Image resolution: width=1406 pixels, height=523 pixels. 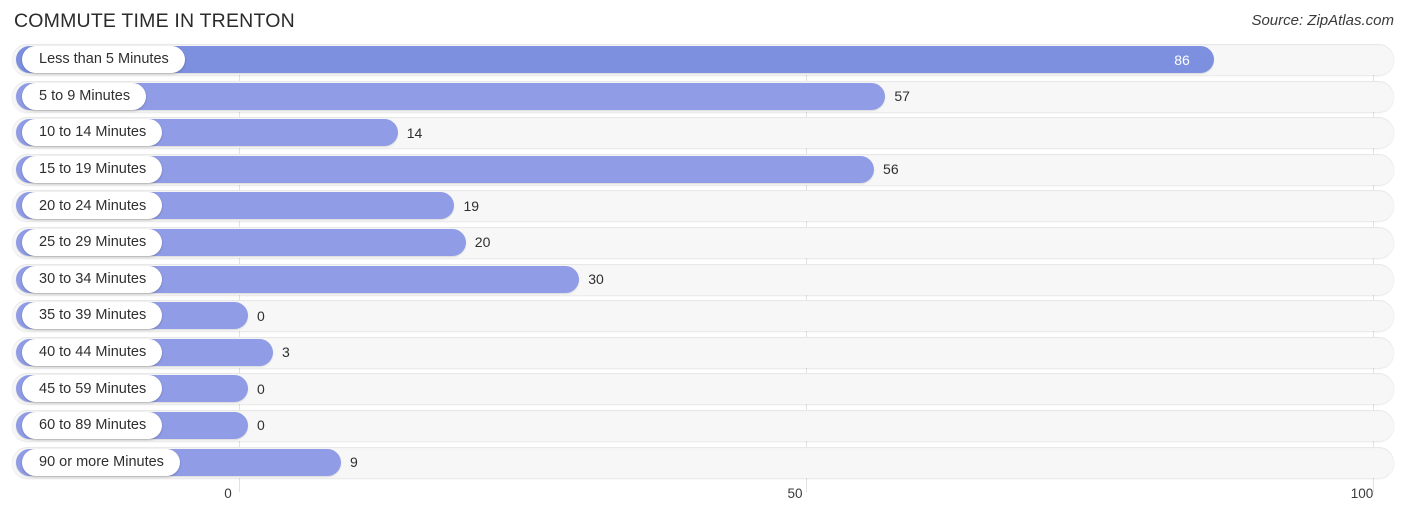 I want to click on bar-category-label: 15 to 19 Minutes, so click(x=92, y=169).